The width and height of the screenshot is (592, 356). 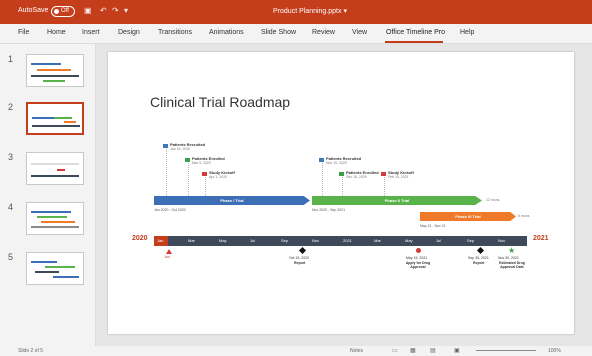 I want to click on milestone-label: Estimated Drug Approval Date, so click(x=512, y=265).